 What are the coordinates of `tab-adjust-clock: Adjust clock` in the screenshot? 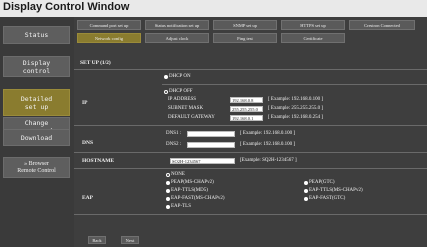 It's located at (177, 38).